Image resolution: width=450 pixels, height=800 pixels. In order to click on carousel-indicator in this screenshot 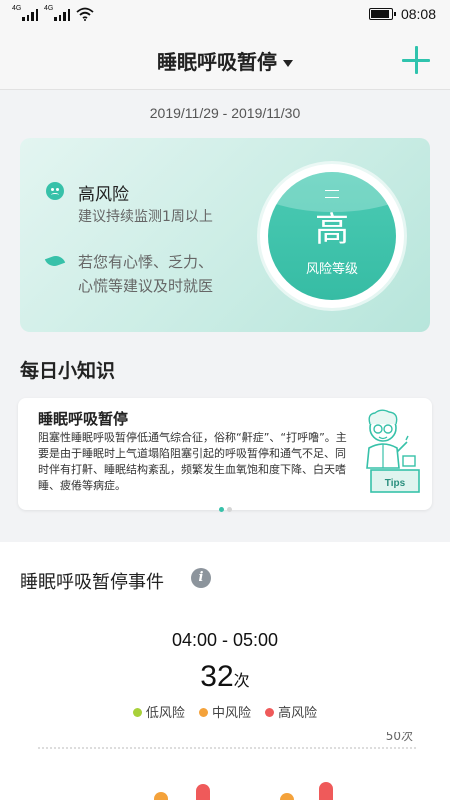, I will do `click(225, 506)`.